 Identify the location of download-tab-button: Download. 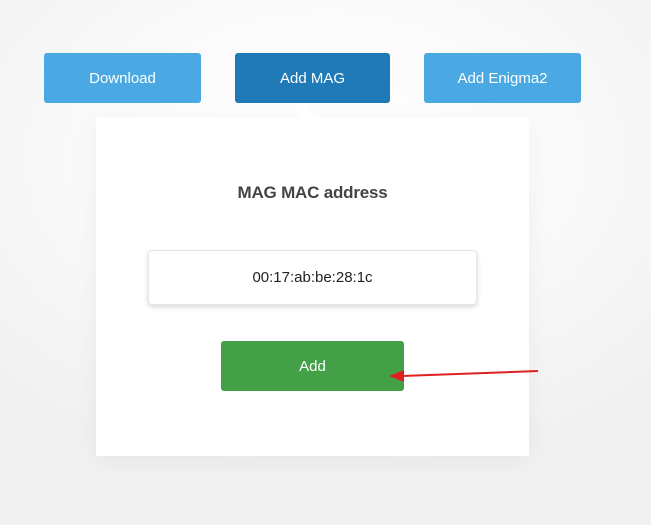
(122, 78).